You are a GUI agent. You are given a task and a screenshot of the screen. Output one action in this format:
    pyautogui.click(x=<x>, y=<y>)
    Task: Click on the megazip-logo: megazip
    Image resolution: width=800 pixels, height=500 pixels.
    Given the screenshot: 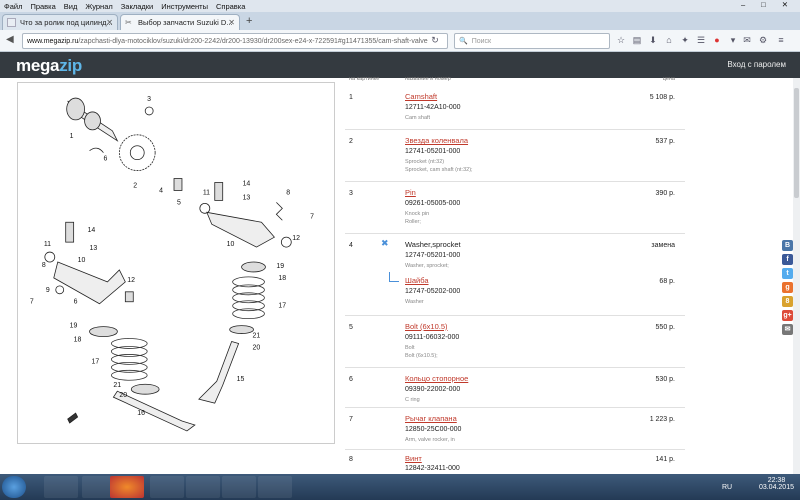 What is the action you would take?
    pyautogui.click(x=49, y=66)
    